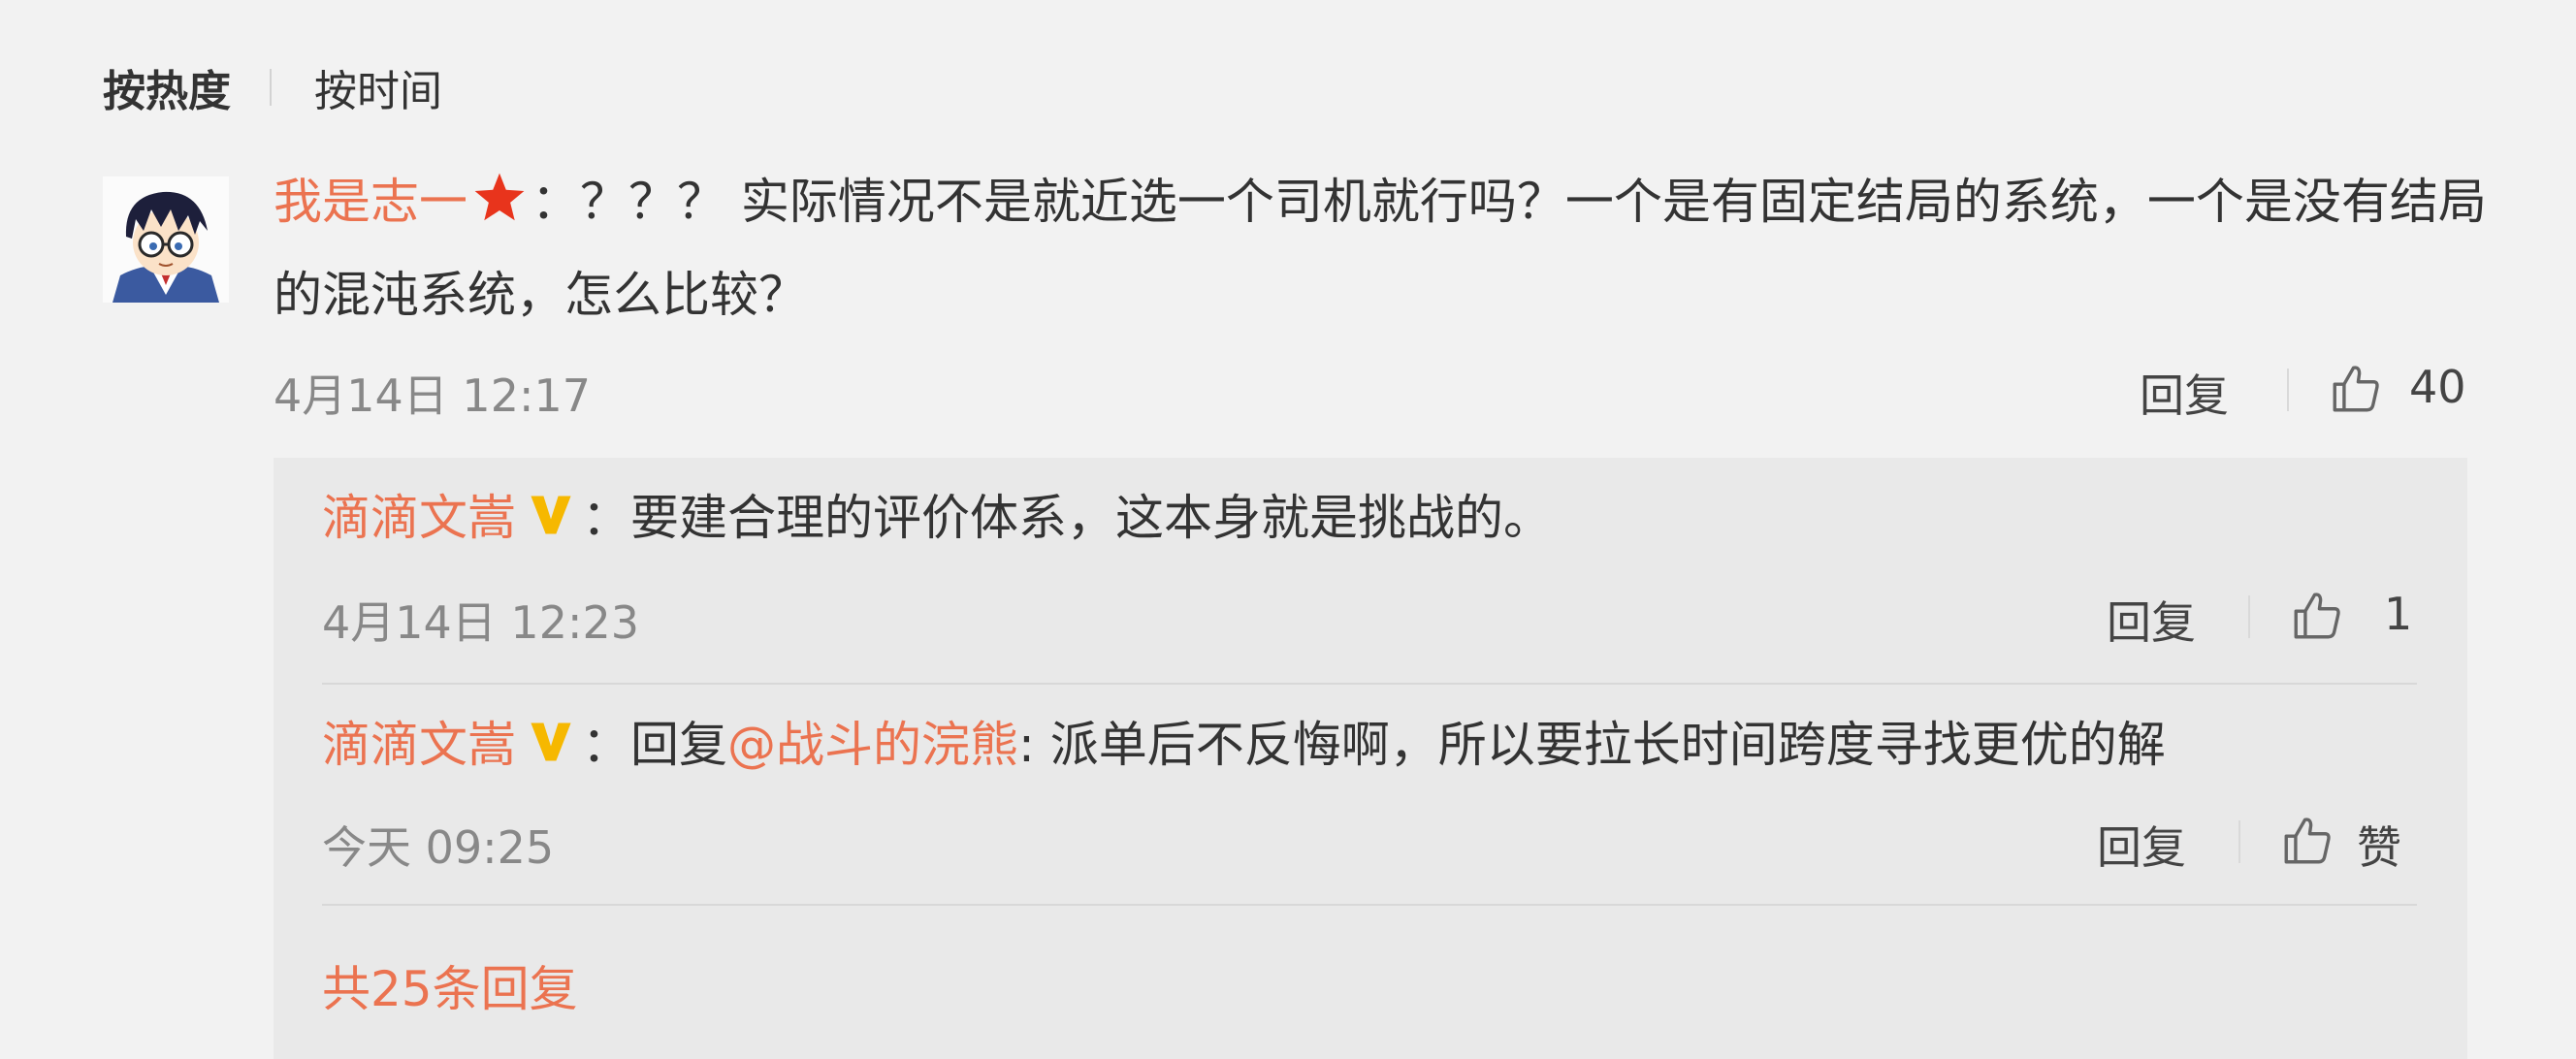 The image size is (2576, 1059). Describe the element at coordinates (1592, 745) in the screenshot. I see `reply-text: : 派单后不反悔啊，所以要拉长时间跨度寻找更优的解` at that location.